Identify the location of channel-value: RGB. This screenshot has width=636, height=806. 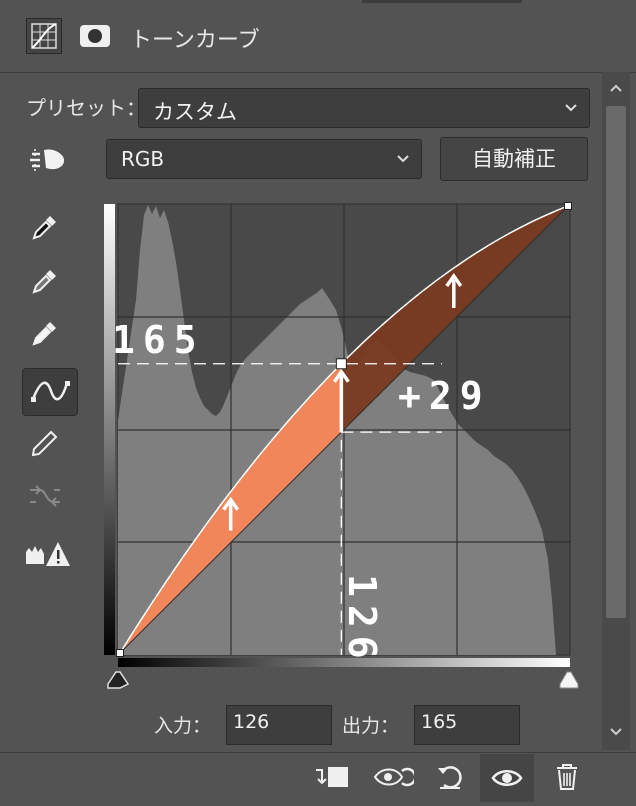
(143, 159).